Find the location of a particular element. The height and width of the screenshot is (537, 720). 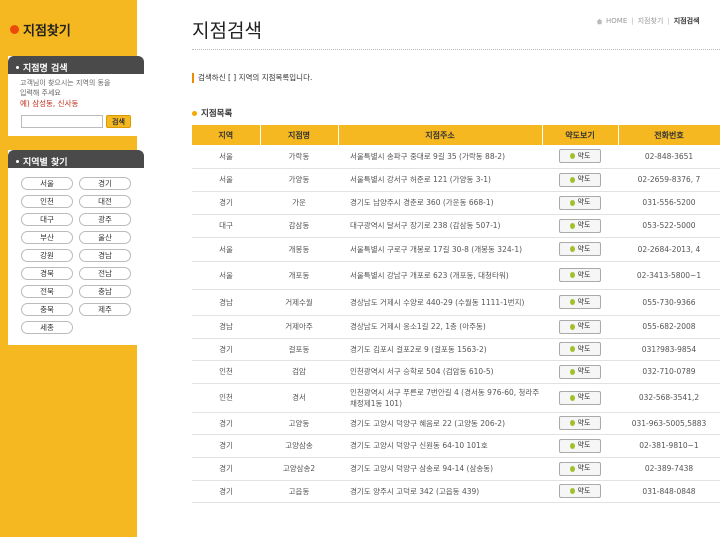

search-example: 예) 삼성동, 신사동 is located at coordinates (49, 103).